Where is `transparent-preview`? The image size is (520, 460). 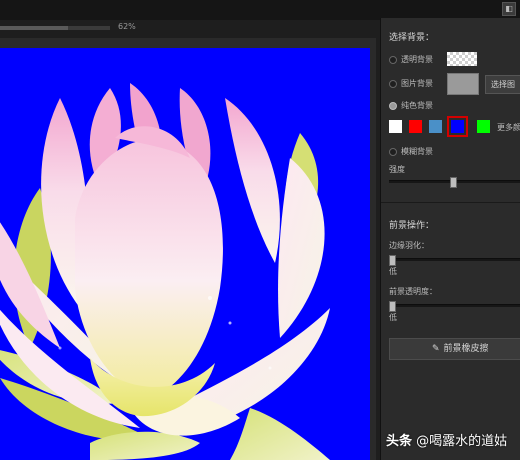
transparent-preview is located at coordinates (462, 59).